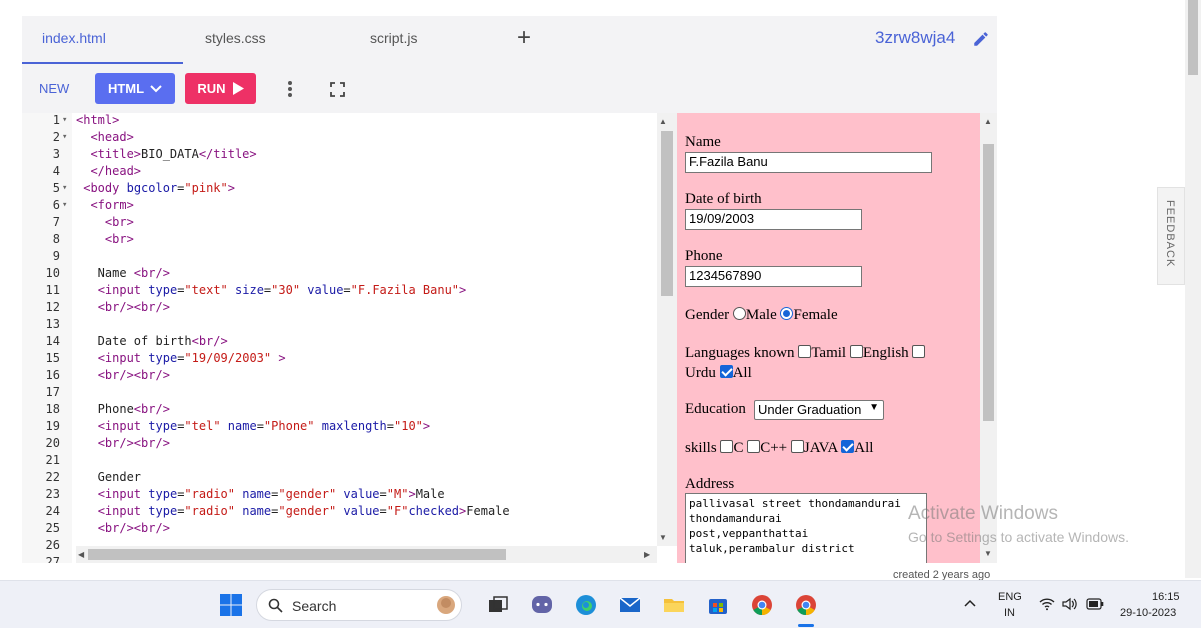 Image resolution: width=1201 pixels, height=628 pixels. Describe the element at coordinates (135, 88) in the screenshot. I see `html-language-button: HTML` at that location.